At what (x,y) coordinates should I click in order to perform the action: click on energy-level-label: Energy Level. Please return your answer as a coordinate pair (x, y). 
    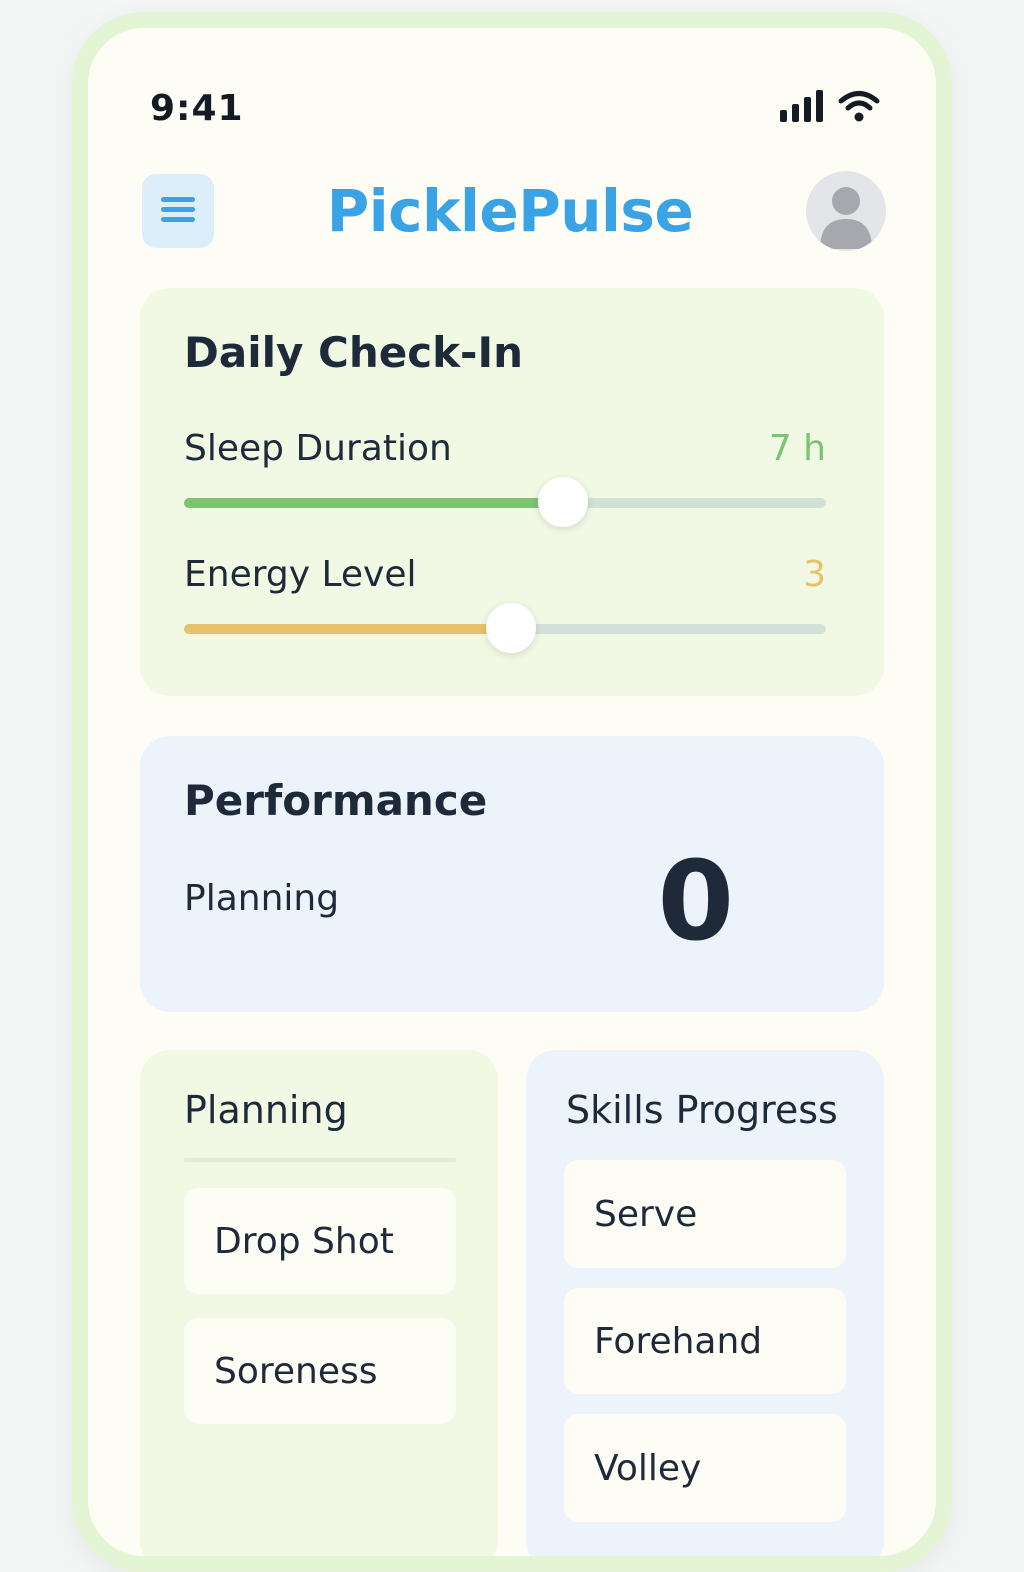
    Looking at the image, I should click on (300, 574).